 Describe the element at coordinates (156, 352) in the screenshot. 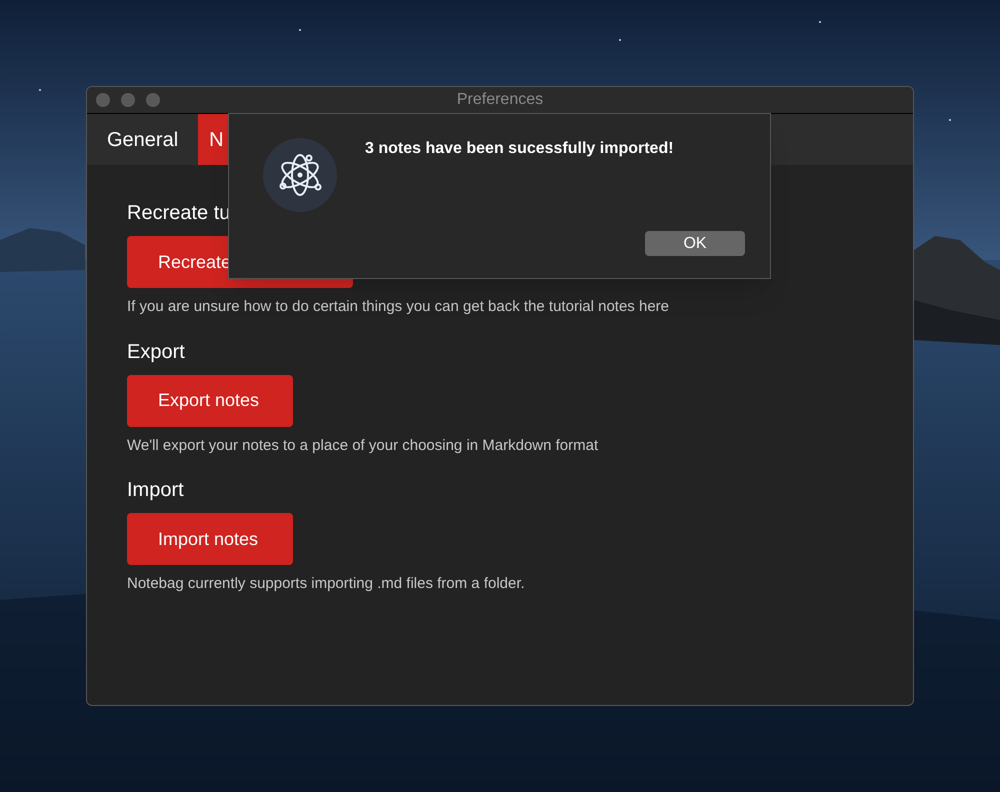

I see `section-heading: Export` at that location.